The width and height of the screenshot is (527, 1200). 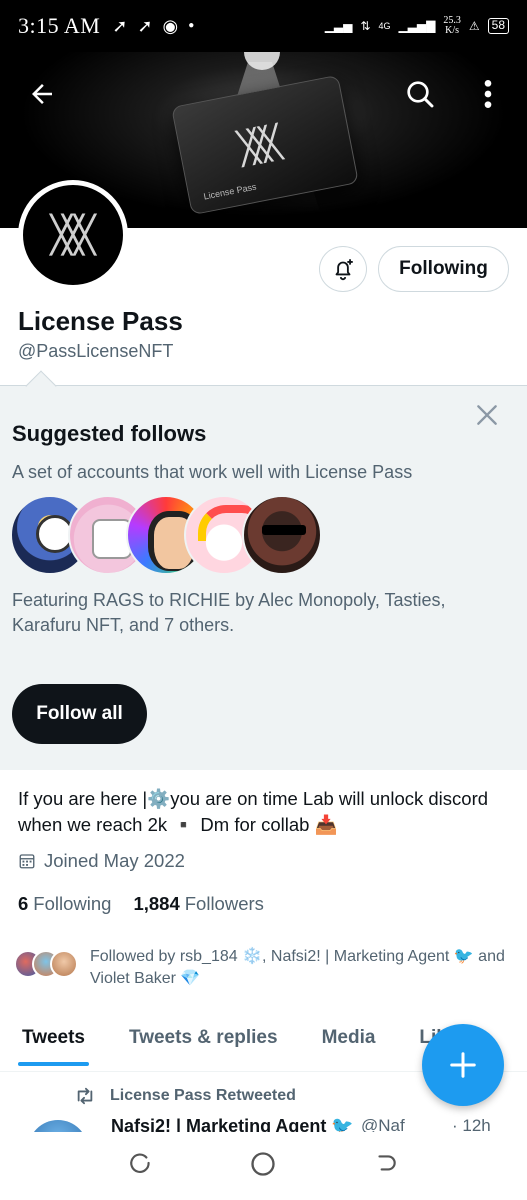 I want to click on license-card-image: ╳╳╳ License Pass, so click(x=265, y=145).